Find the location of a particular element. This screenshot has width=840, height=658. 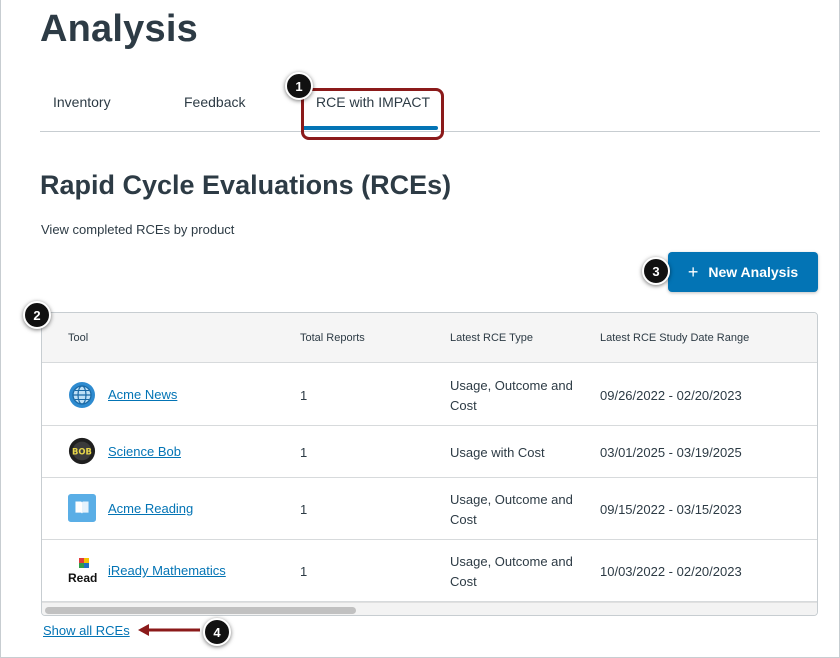

tool-link-acme-news: Acme News is located at coordinates (142, 394).